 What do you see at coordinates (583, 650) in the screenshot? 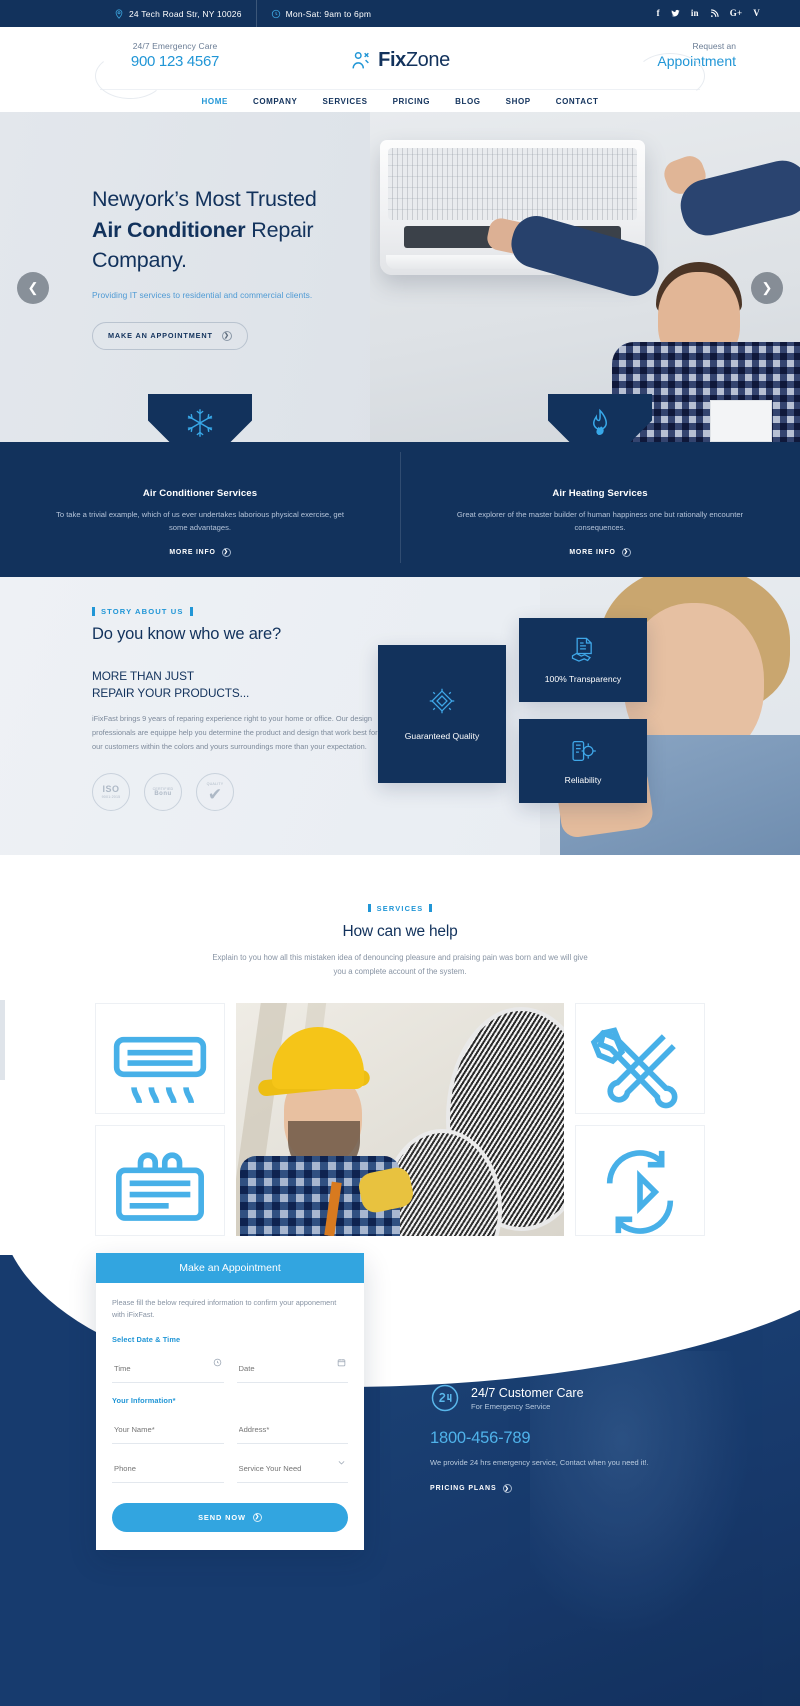
I see `document-handshake-icon` at bounding box center [583, 650].